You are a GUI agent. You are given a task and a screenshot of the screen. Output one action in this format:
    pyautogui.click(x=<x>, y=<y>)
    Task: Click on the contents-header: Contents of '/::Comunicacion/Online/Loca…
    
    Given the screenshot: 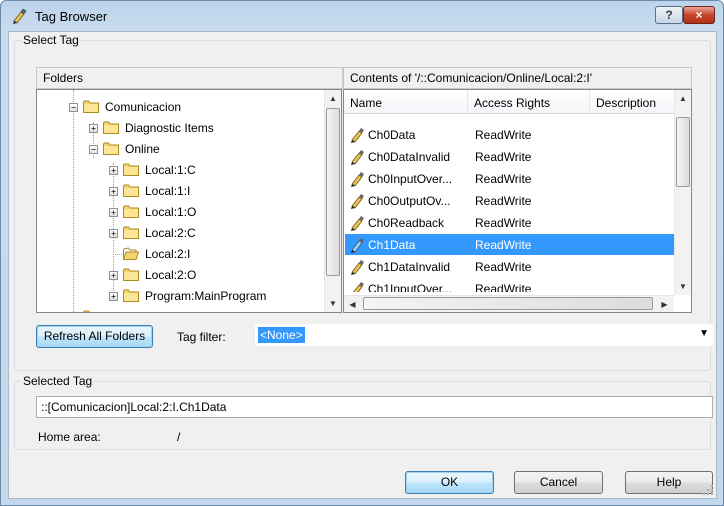 What is the action you would take?
    pyautogui.click(x=517, y=78)
    